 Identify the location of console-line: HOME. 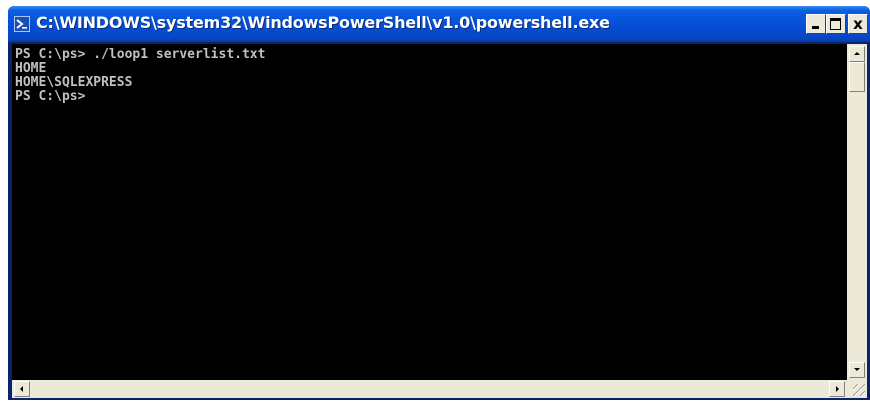
(31, 68).